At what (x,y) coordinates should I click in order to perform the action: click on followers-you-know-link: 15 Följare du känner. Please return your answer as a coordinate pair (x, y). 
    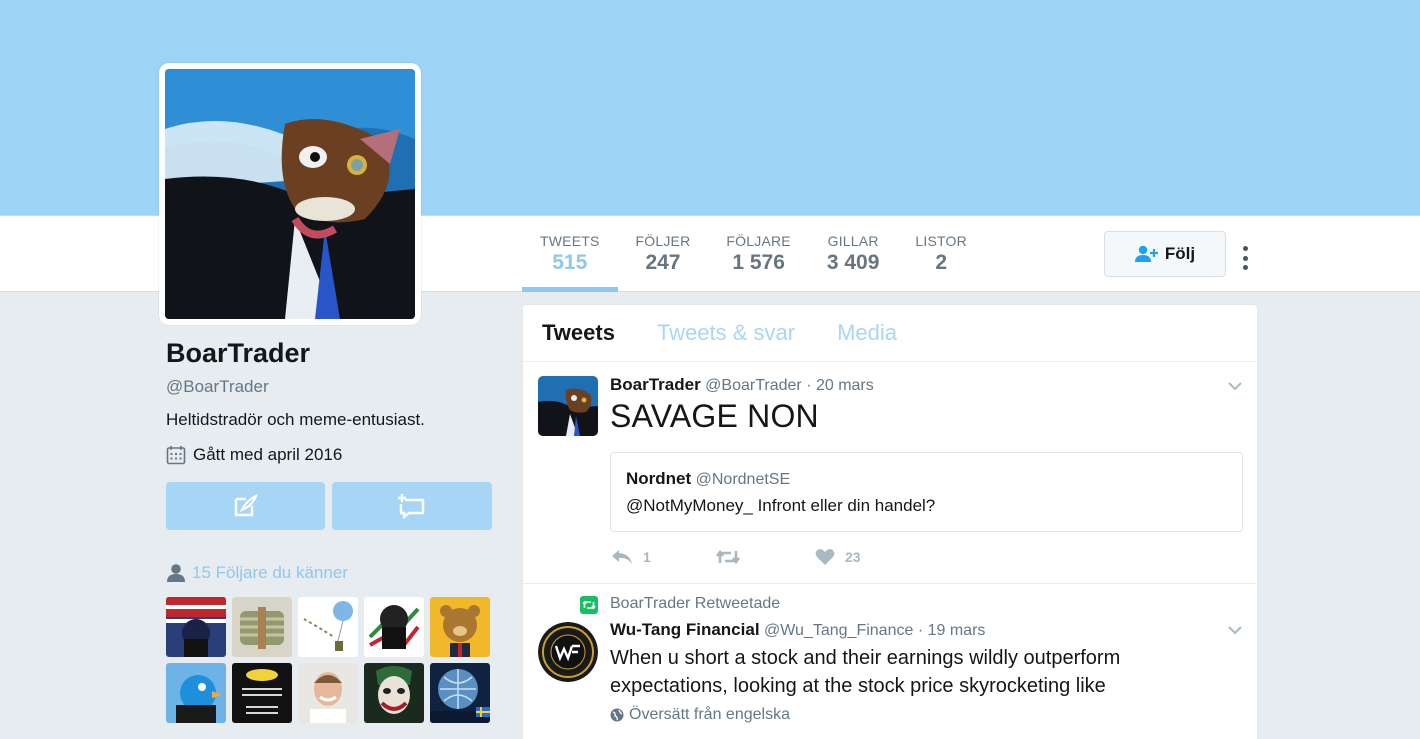
    Looking at the image, I should click on (331, 573).